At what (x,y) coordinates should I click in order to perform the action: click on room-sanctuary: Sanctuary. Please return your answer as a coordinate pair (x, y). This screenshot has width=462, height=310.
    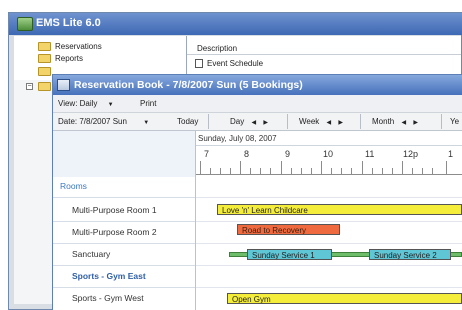
    Looking at the image, I should click on (138, 254).